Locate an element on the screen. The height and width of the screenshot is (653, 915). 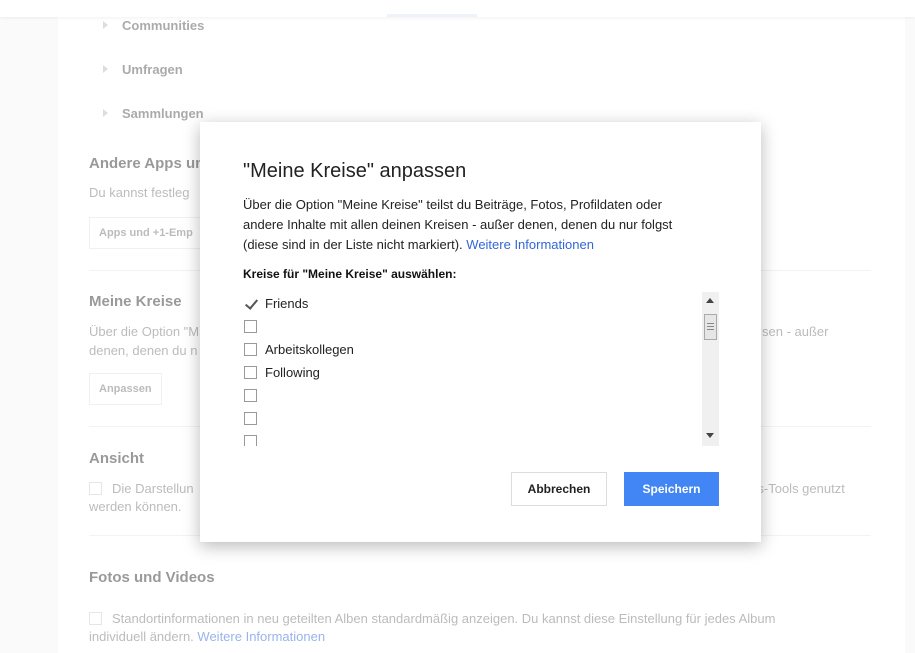
scroll-up-arrow-icon is located at coordinates (710, 300).